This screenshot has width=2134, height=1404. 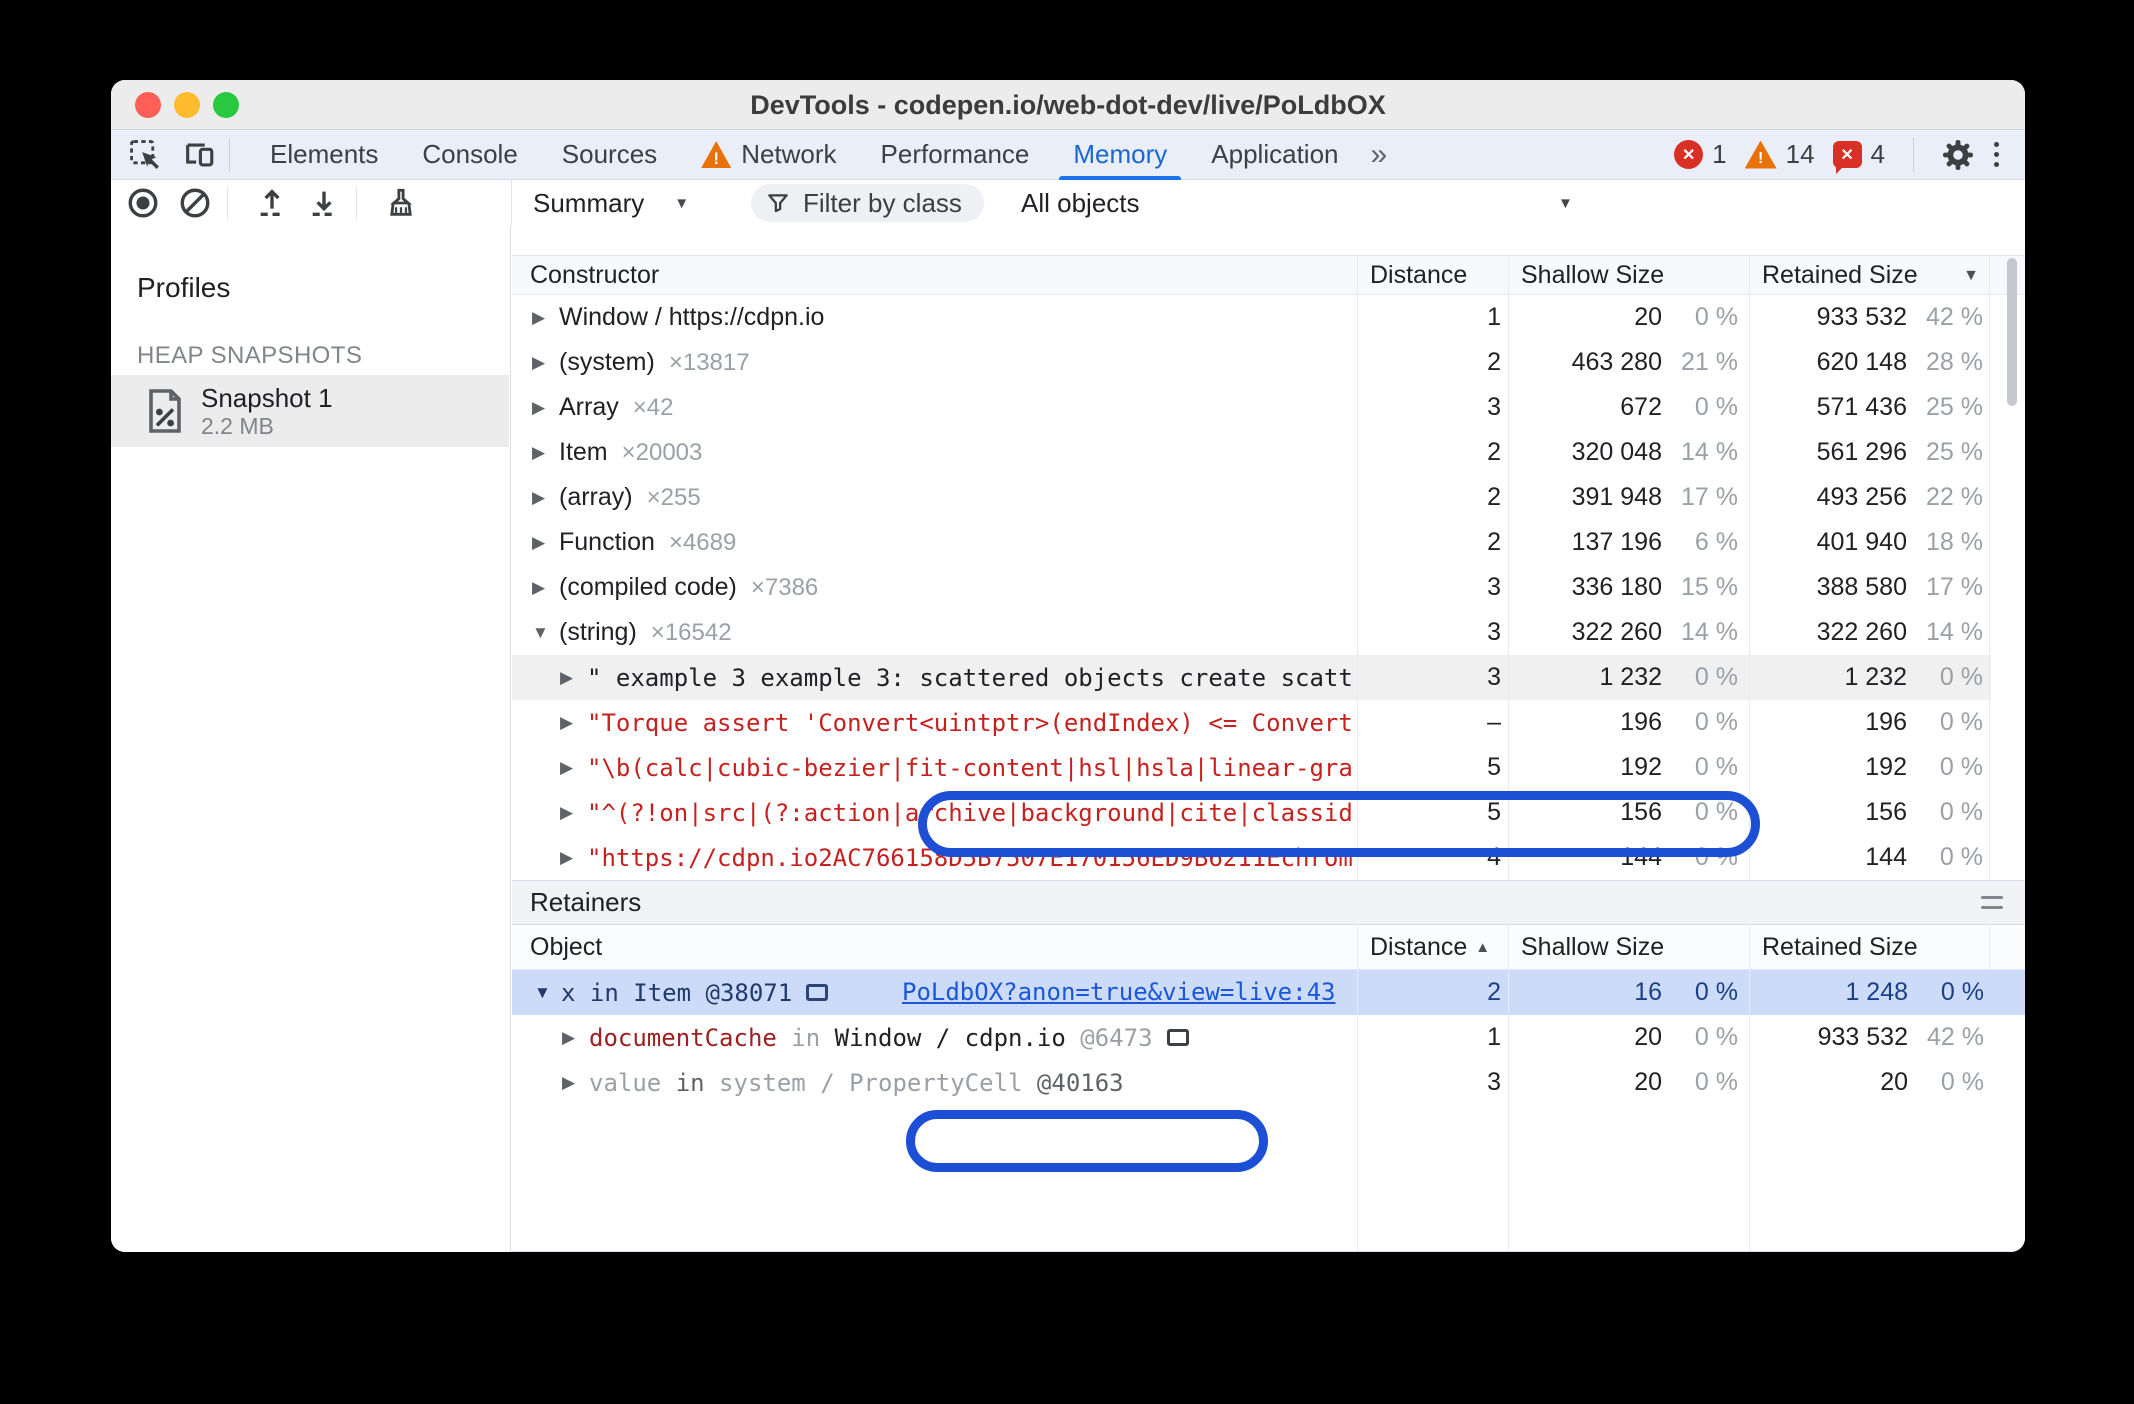 What do you see at coordinates (1251, 362) in the screenshot?
I see `heap-row: ▶ (system) ×13817 2 463 280 21 % 620 148 28 %` at bounding box center [1251, 362].